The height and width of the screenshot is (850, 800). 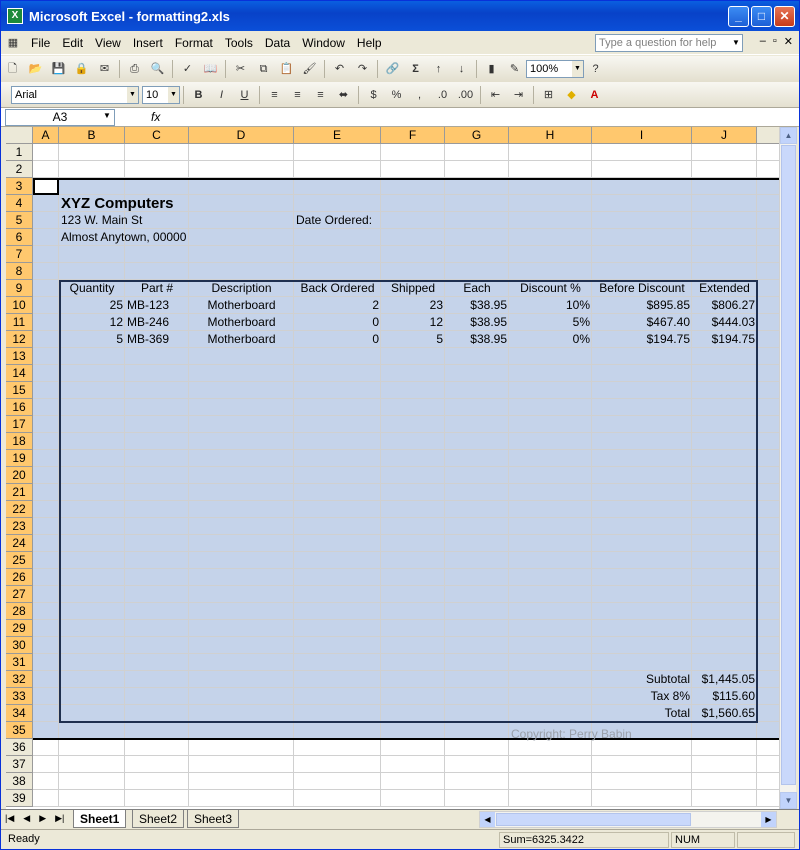 What do you see at coordinates (419, 95) in the screenshot?
I see `comma-icon: ,` at bounding box center [419, 95].